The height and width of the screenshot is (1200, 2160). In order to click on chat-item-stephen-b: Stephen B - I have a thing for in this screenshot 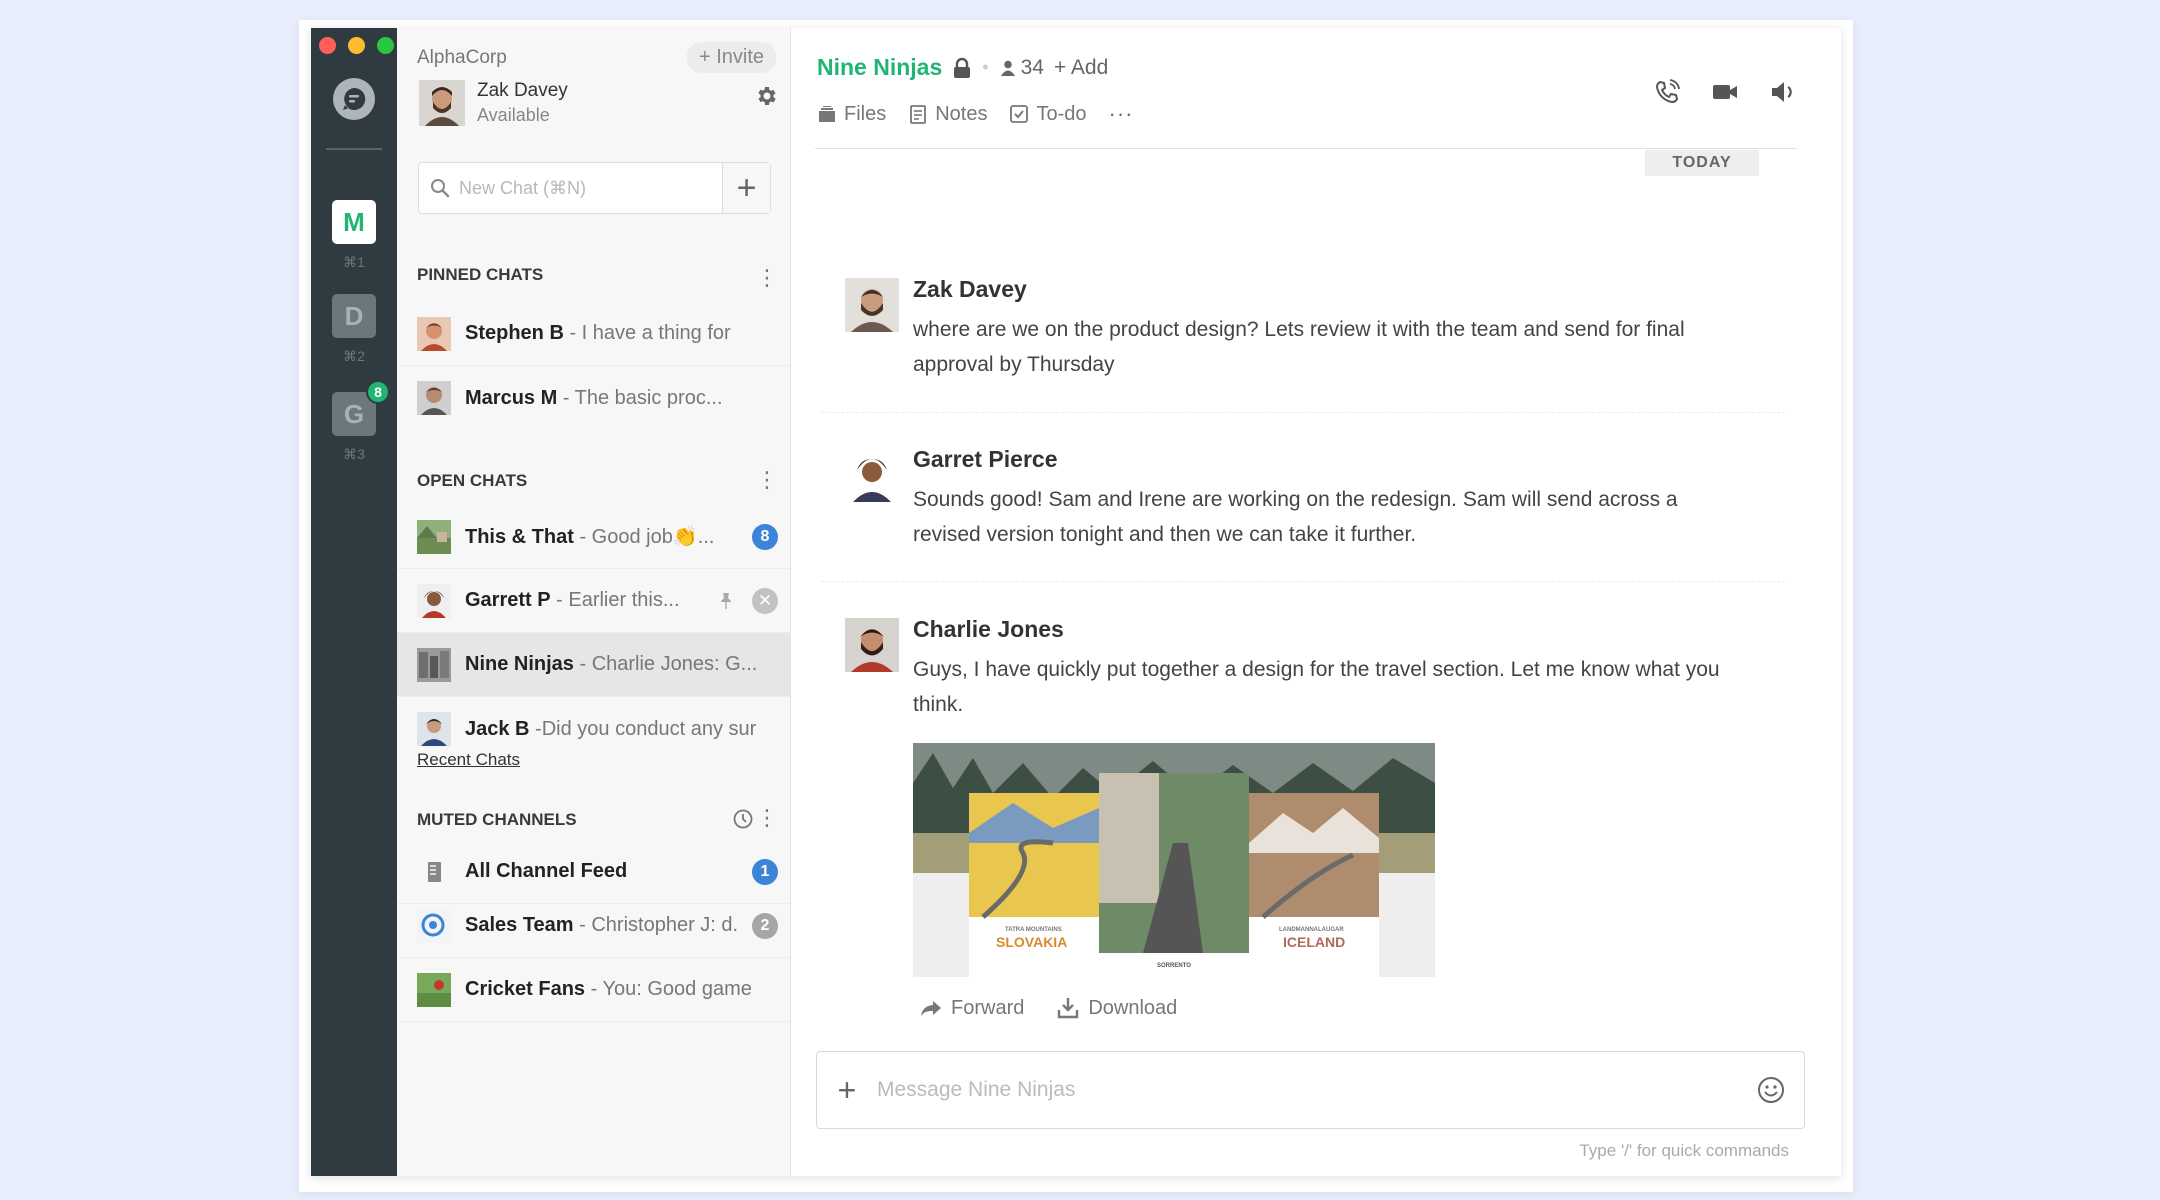, I will do `click(593, 334)`.